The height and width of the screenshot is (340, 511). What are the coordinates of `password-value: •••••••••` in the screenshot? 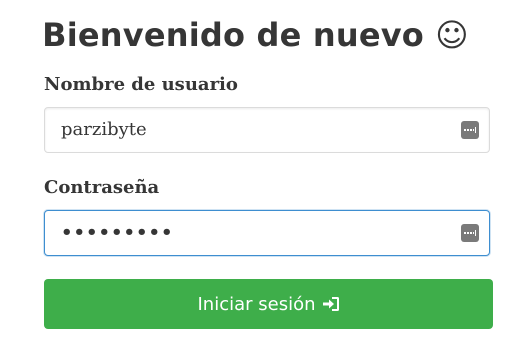 It's located at (117, 232).